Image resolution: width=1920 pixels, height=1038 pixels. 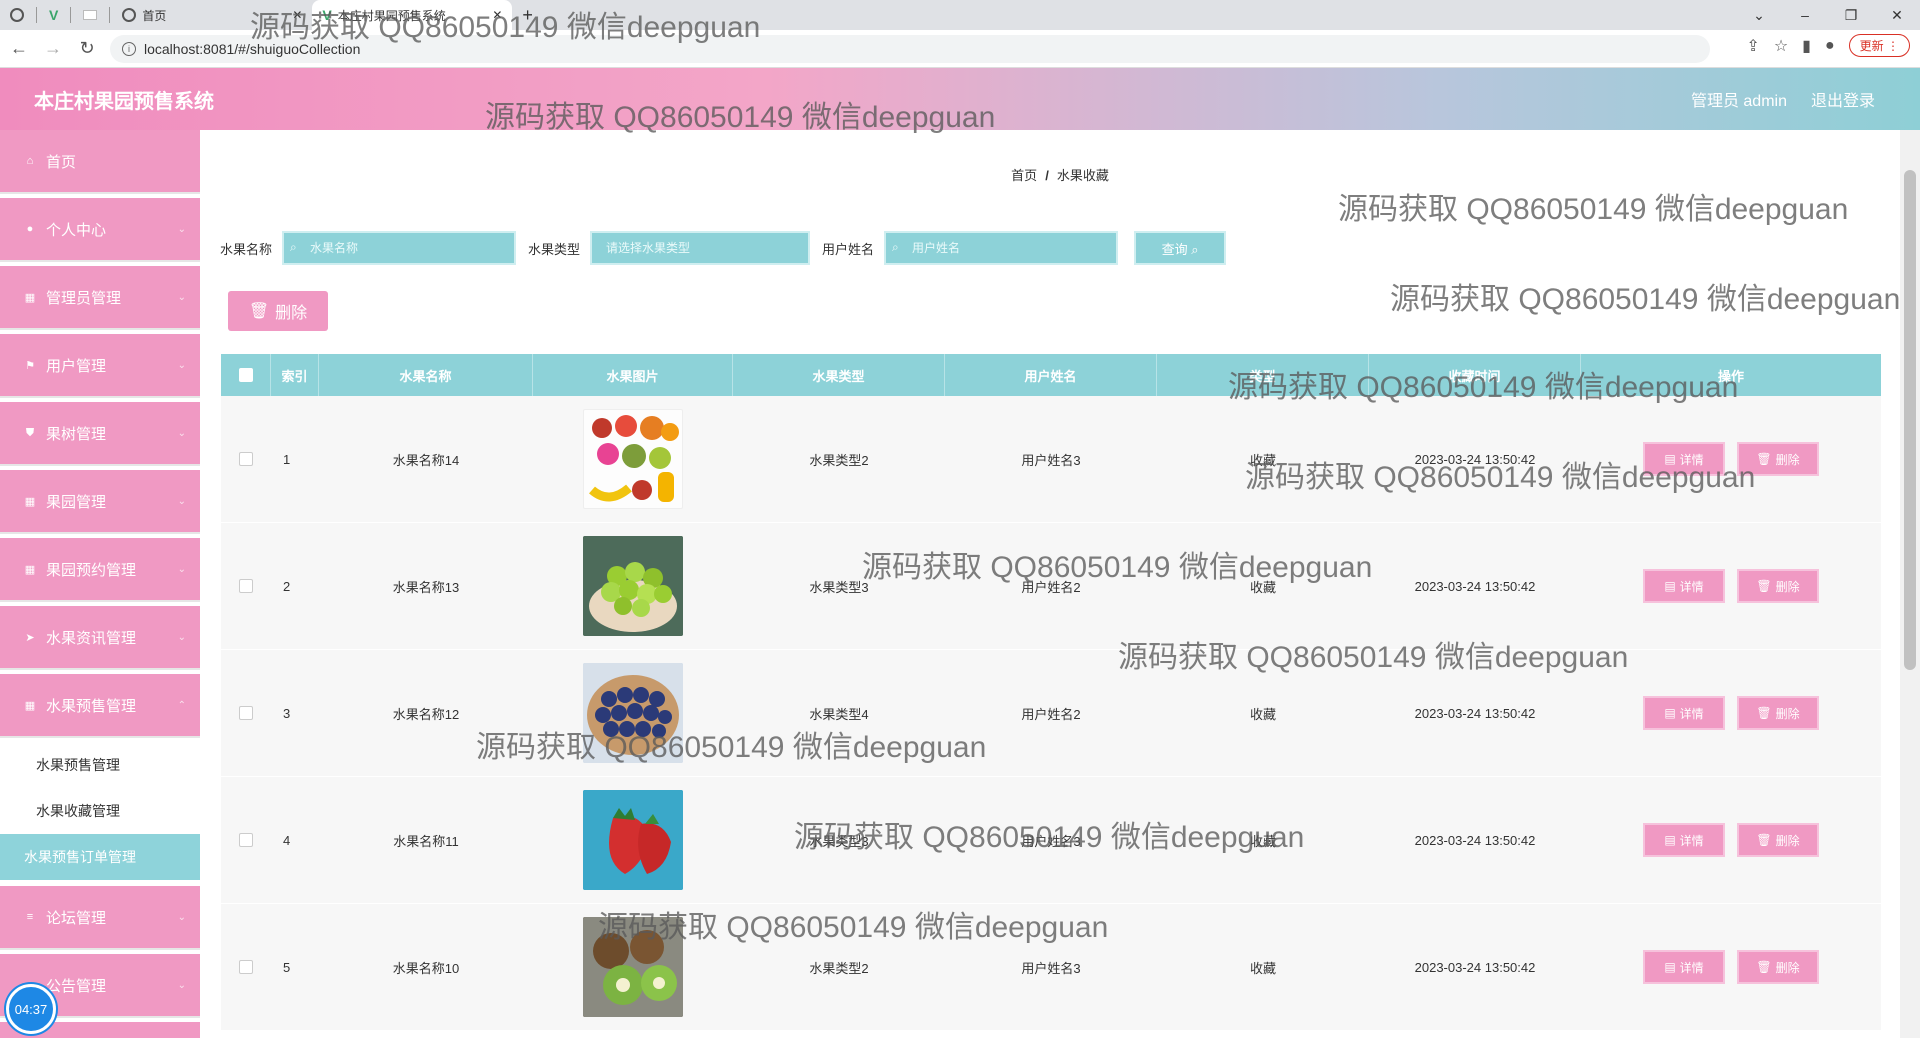 What do you see at coordinates (212, 15) in the screenshot?
I see `browser-tab-home: 首页 ✕` at bounding box center [212, 15].